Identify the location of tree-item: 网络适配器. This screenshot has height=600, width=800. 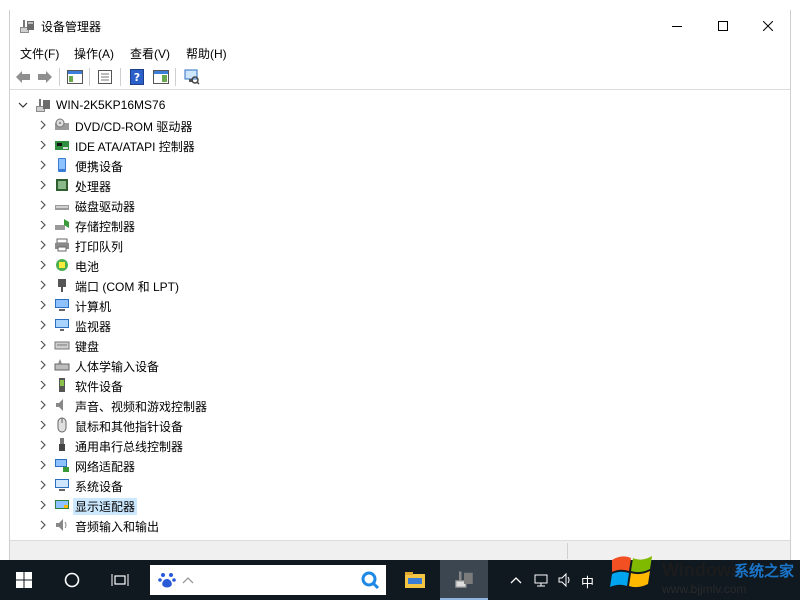
(391, 465).